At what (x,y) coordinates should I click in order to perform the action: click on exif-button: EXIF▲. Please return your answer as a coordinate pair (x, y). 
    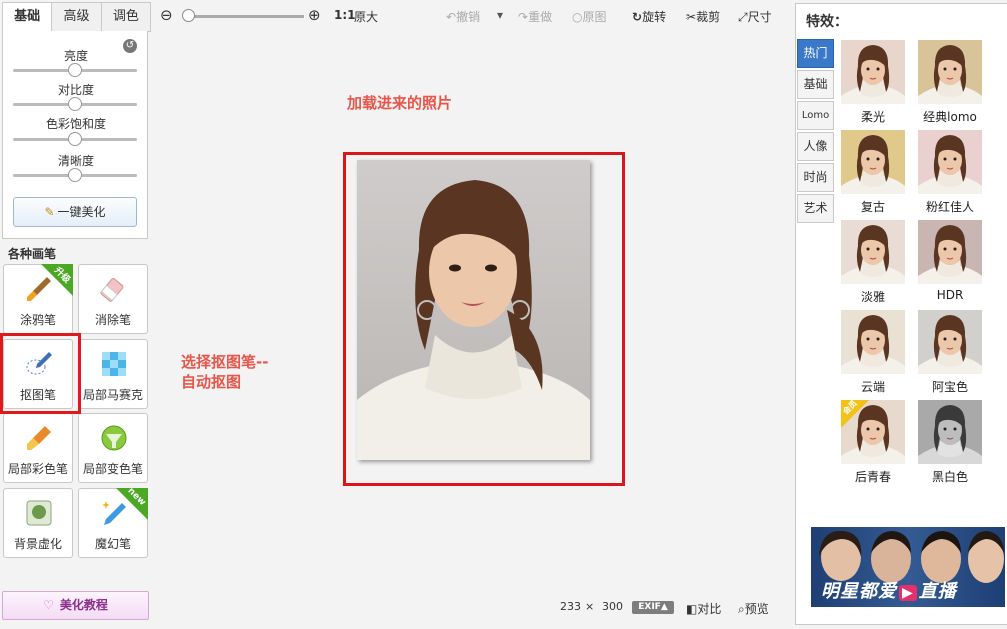
    Looking at the image, I should click on (653, 607).